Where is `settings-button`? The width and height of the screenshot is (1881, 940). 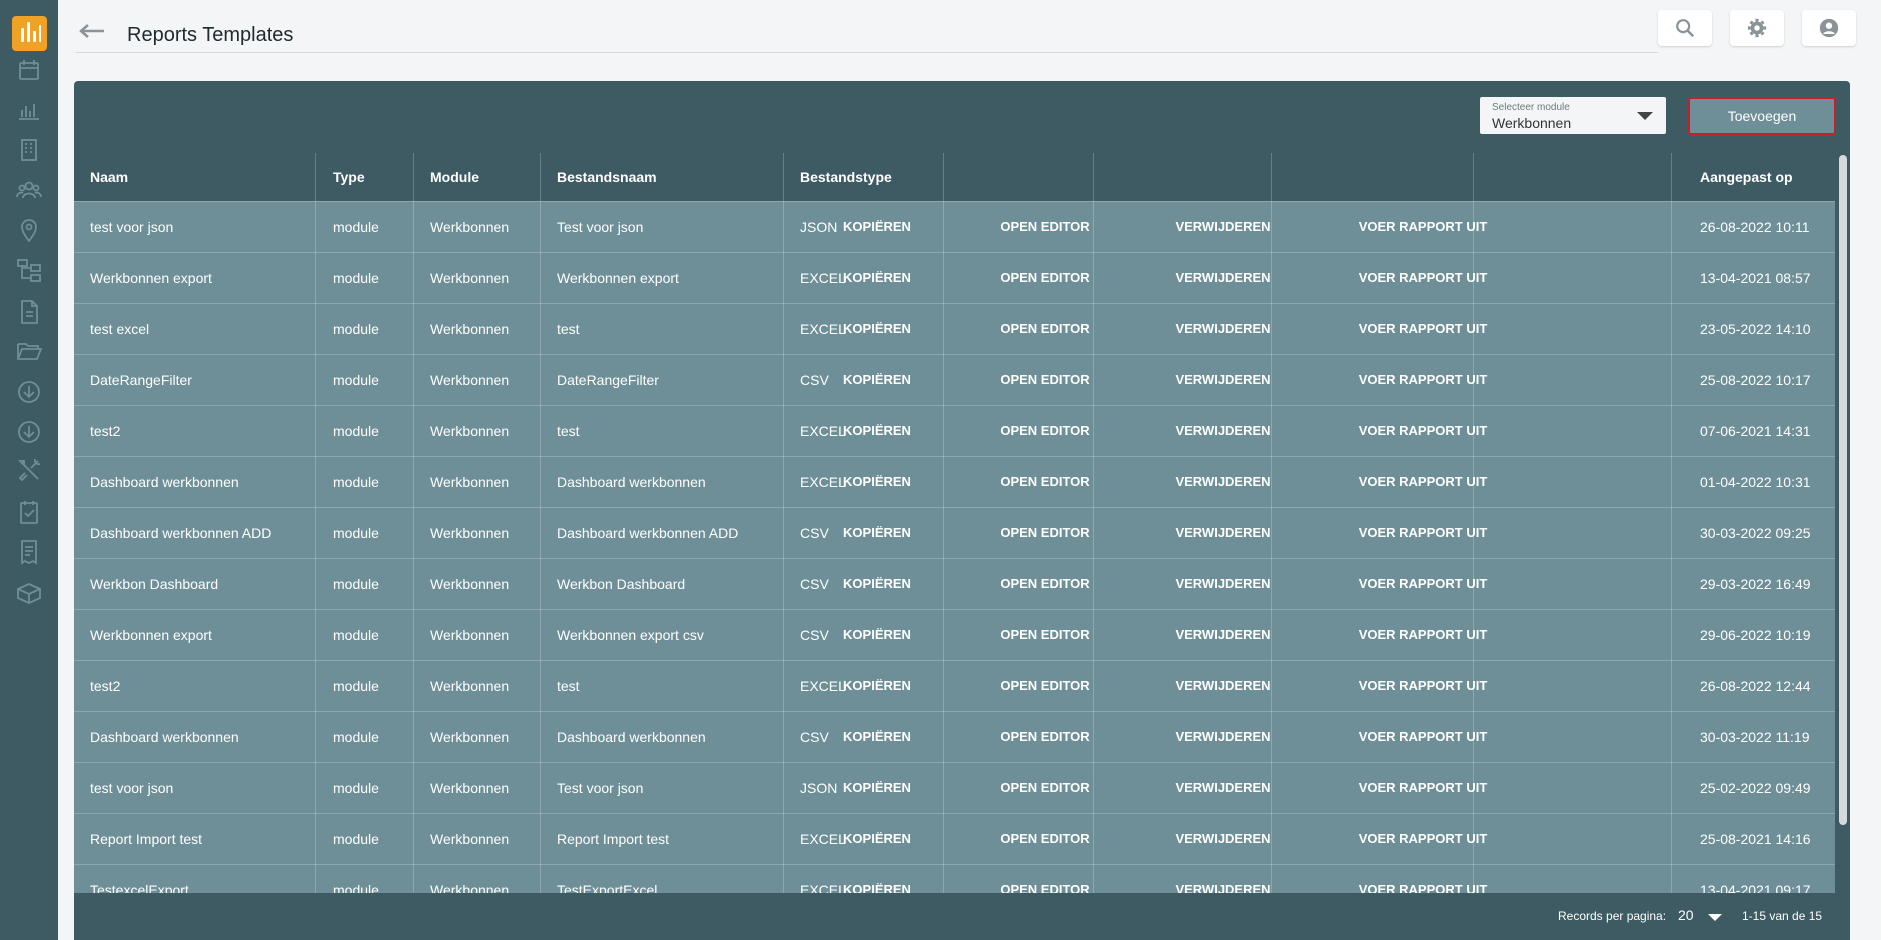
settings-button is located at coordinates (1757, 28).